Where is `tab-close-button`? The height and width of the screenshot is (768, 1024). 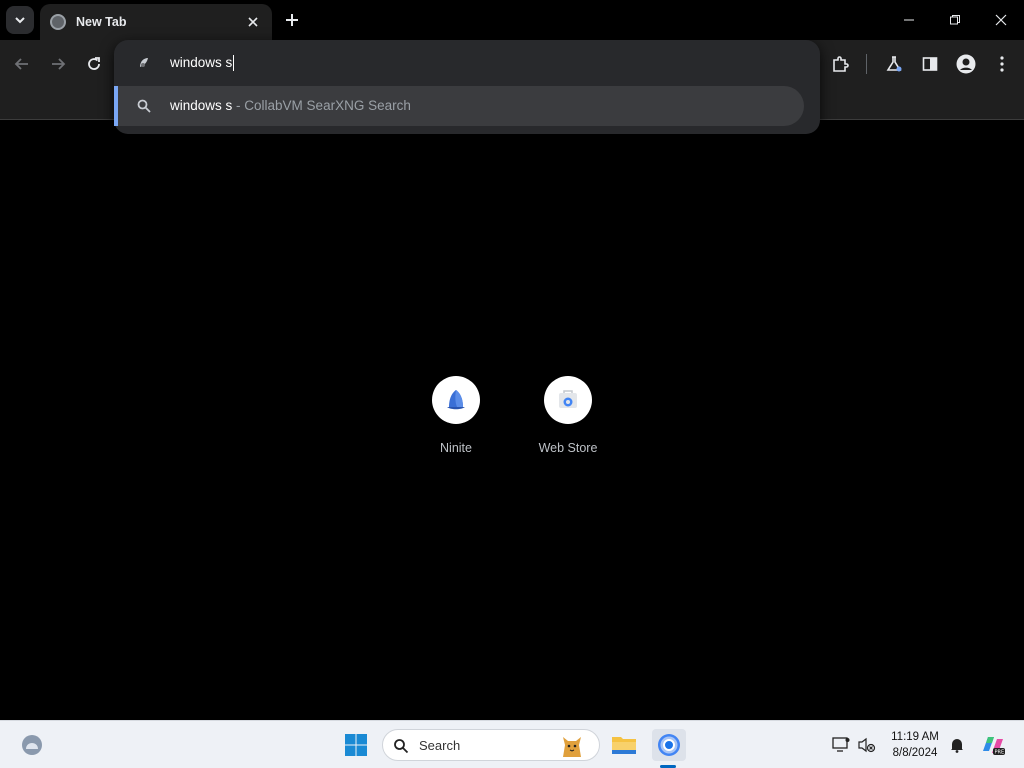 tab-close-button is located at coordinates (253, 22).